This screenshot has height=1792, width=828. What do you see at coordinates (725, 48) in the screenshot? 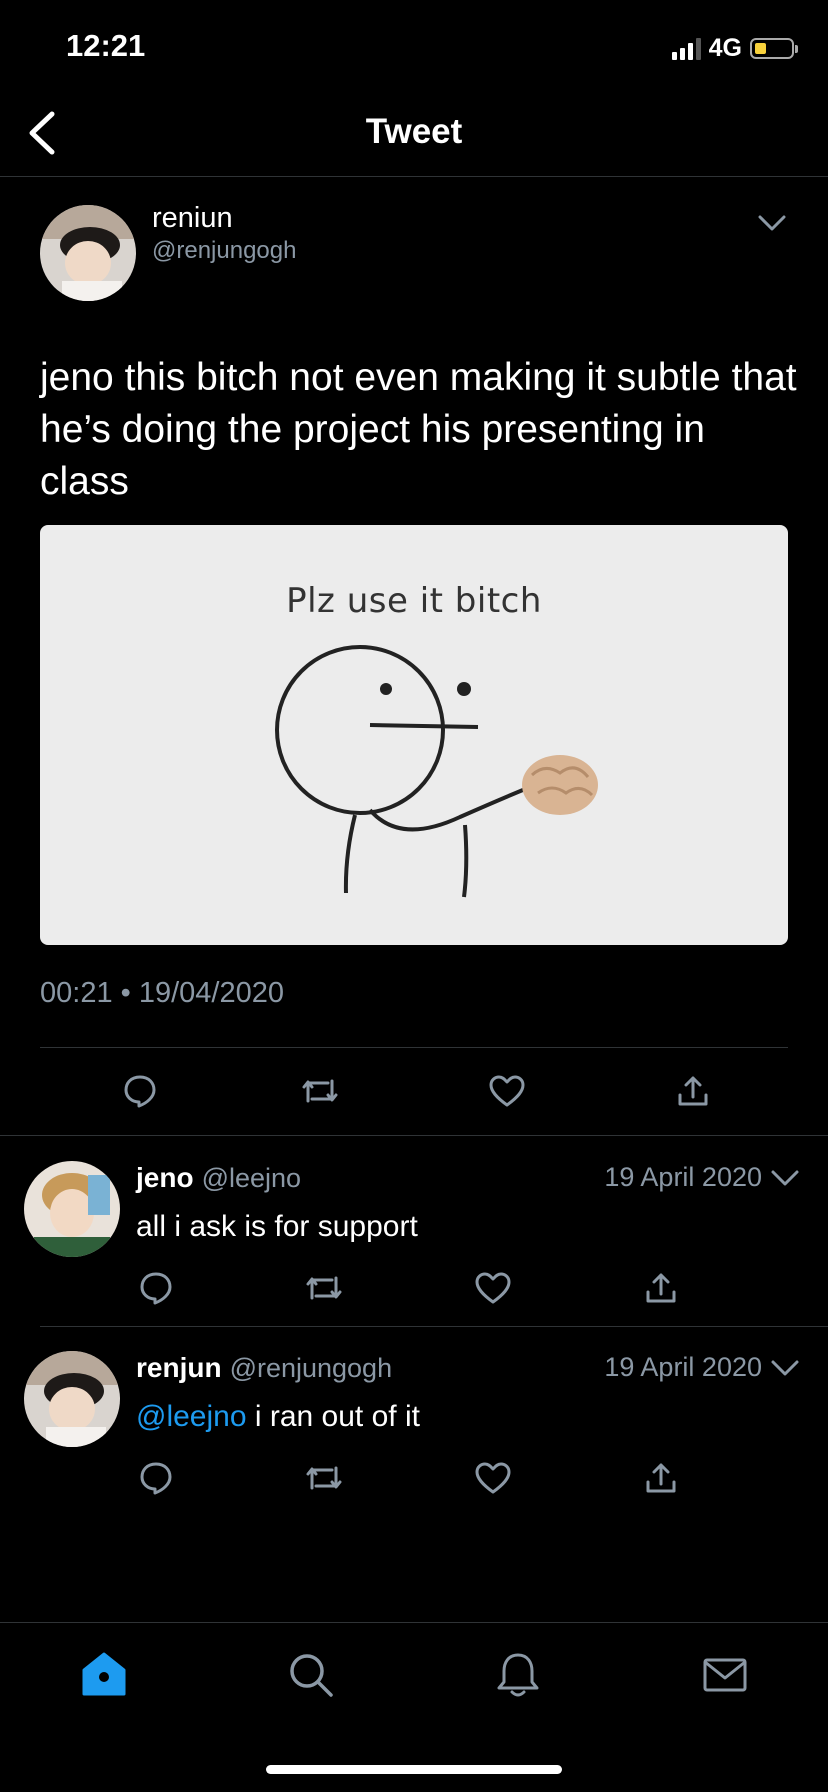
I see `network-type: 4G` at bounding box center [725, 48].